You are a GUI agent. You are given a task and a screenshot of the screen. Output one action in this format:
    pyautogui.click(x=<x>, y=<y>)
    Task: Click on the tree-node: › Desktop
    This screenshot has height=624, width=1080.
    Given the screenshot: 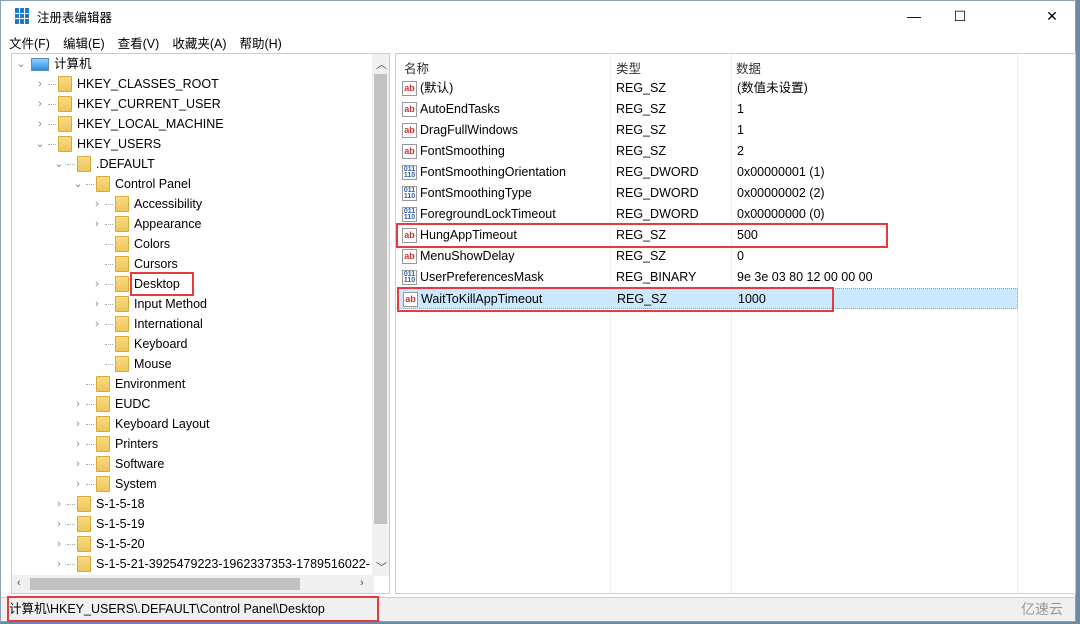 What is the action you would take?
    pyautogui.click(x=142, y=284)
    